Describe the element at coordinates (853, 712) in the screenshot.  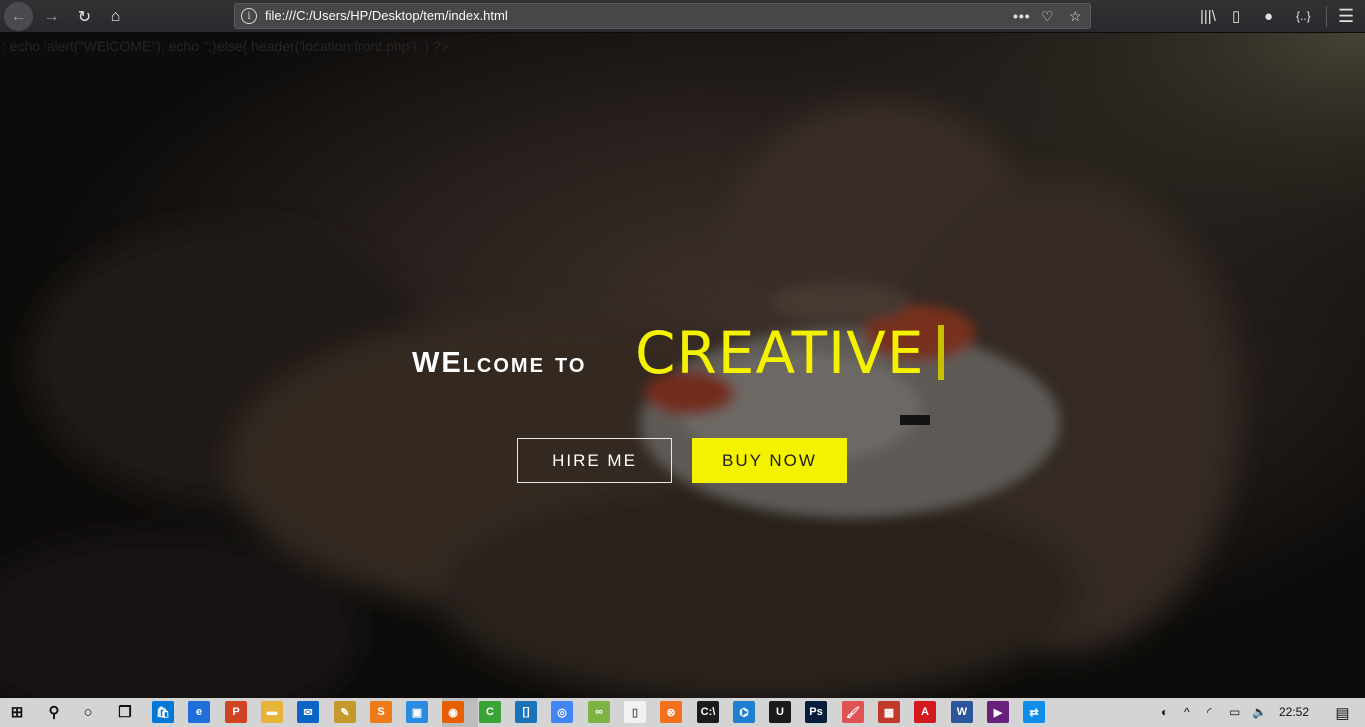
I see `taskbar-paint-icon: 🖌` at that location.